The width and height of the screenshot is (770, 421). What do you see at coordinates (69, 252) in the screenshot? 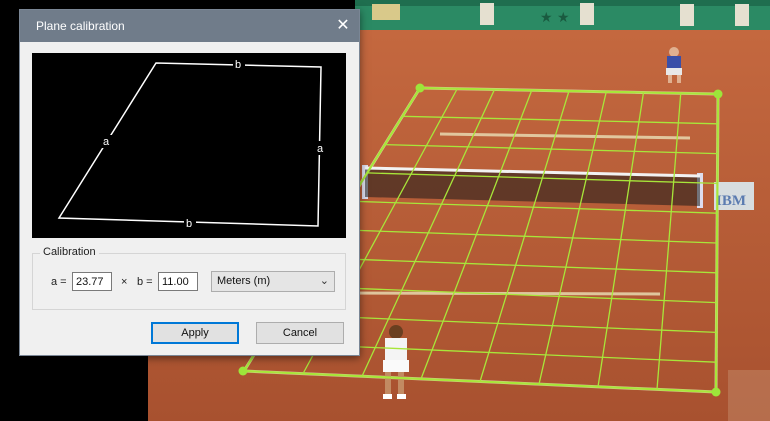
I see `calibration-legend: Calibration` at bounding box center [69, 252].